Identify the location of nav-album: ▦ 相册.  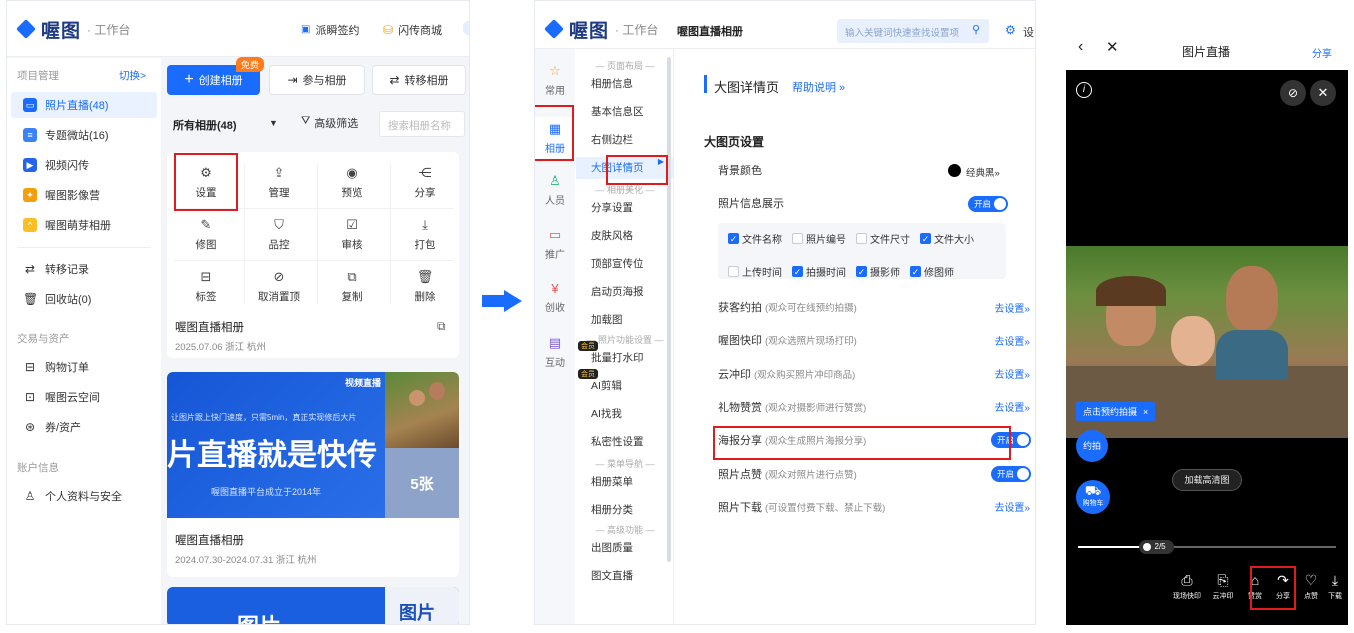
(555, 138).